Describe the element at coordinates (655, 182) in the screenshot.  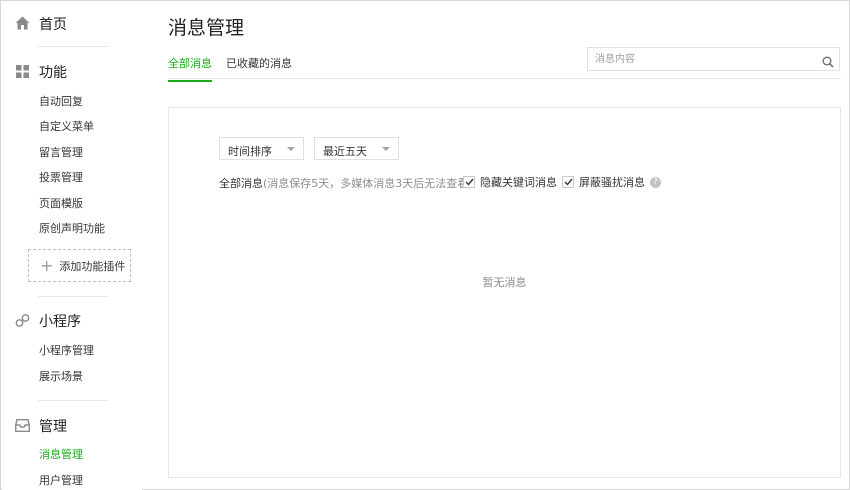
I see `help-icon: ?` at that location.